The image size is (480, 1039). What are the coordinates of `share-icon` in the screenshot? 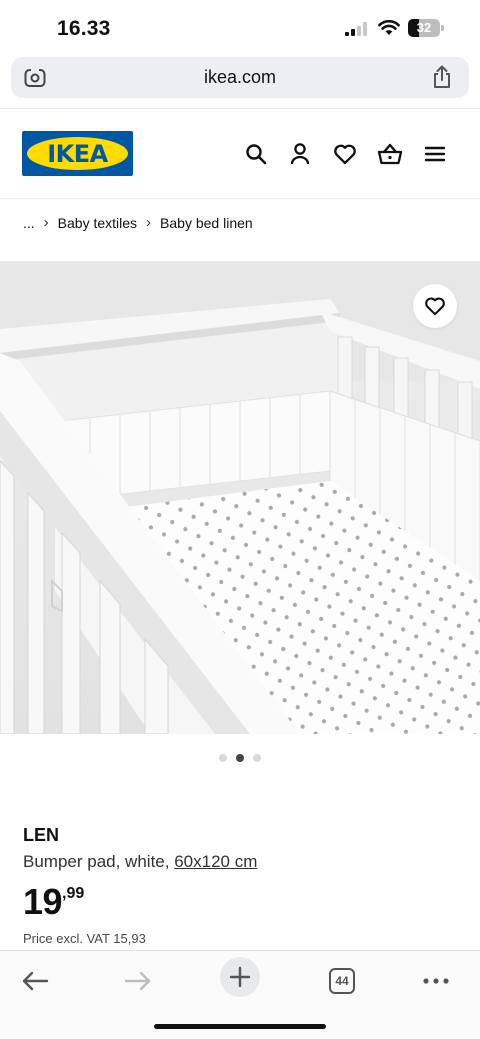 It's located at (442, 77).